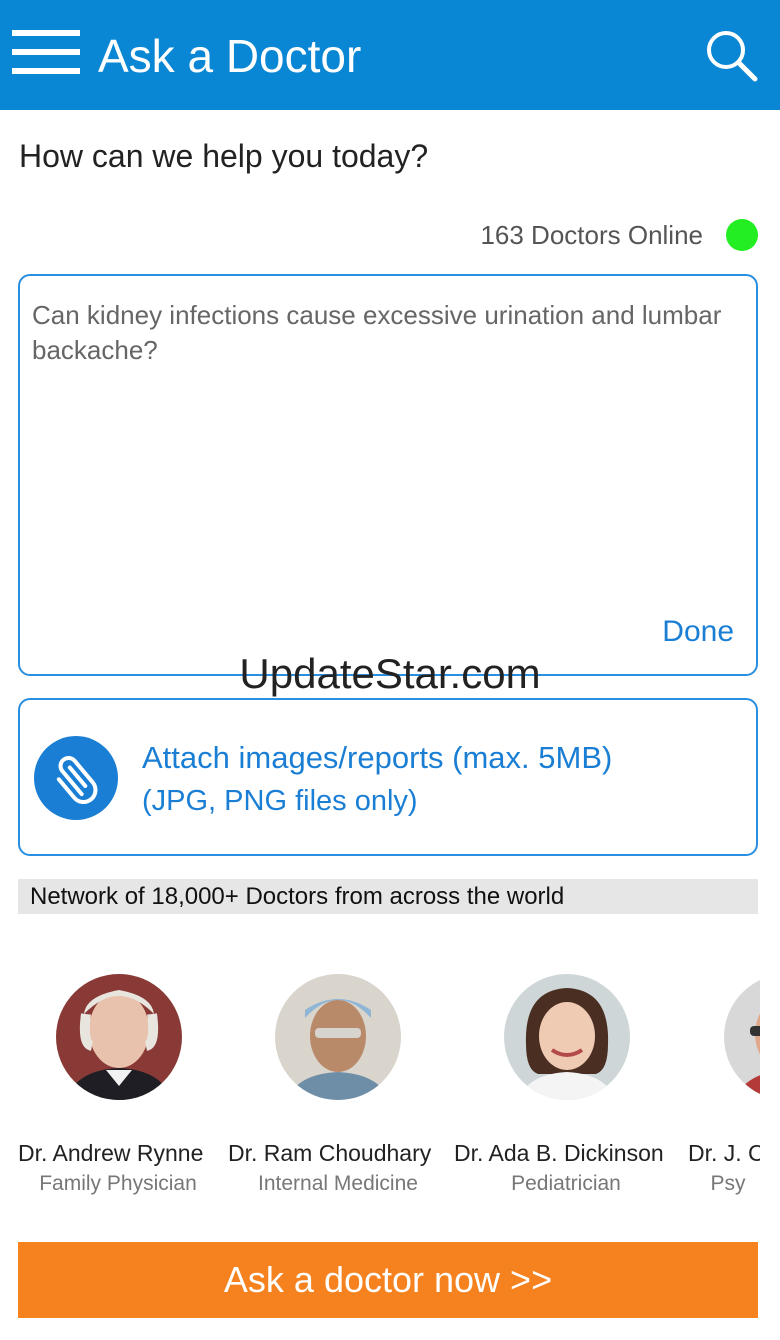 This screenshot has height=1340, width=780. Describe the element at coordinates (732, 56) in the screenshot. I see `search-icon` at that location.